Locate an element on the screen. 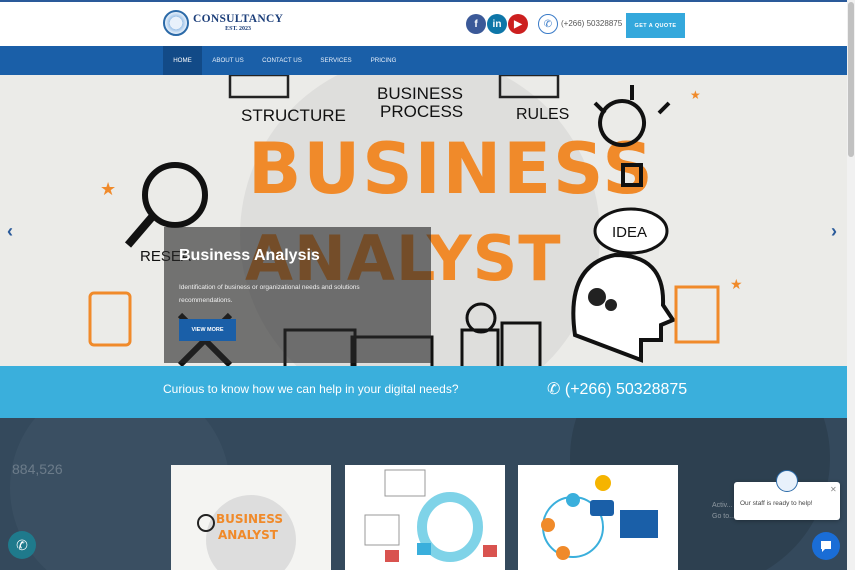 This screenshot has width=855, height=570. slider-next-icon: › is located at coordinates (834, 231).